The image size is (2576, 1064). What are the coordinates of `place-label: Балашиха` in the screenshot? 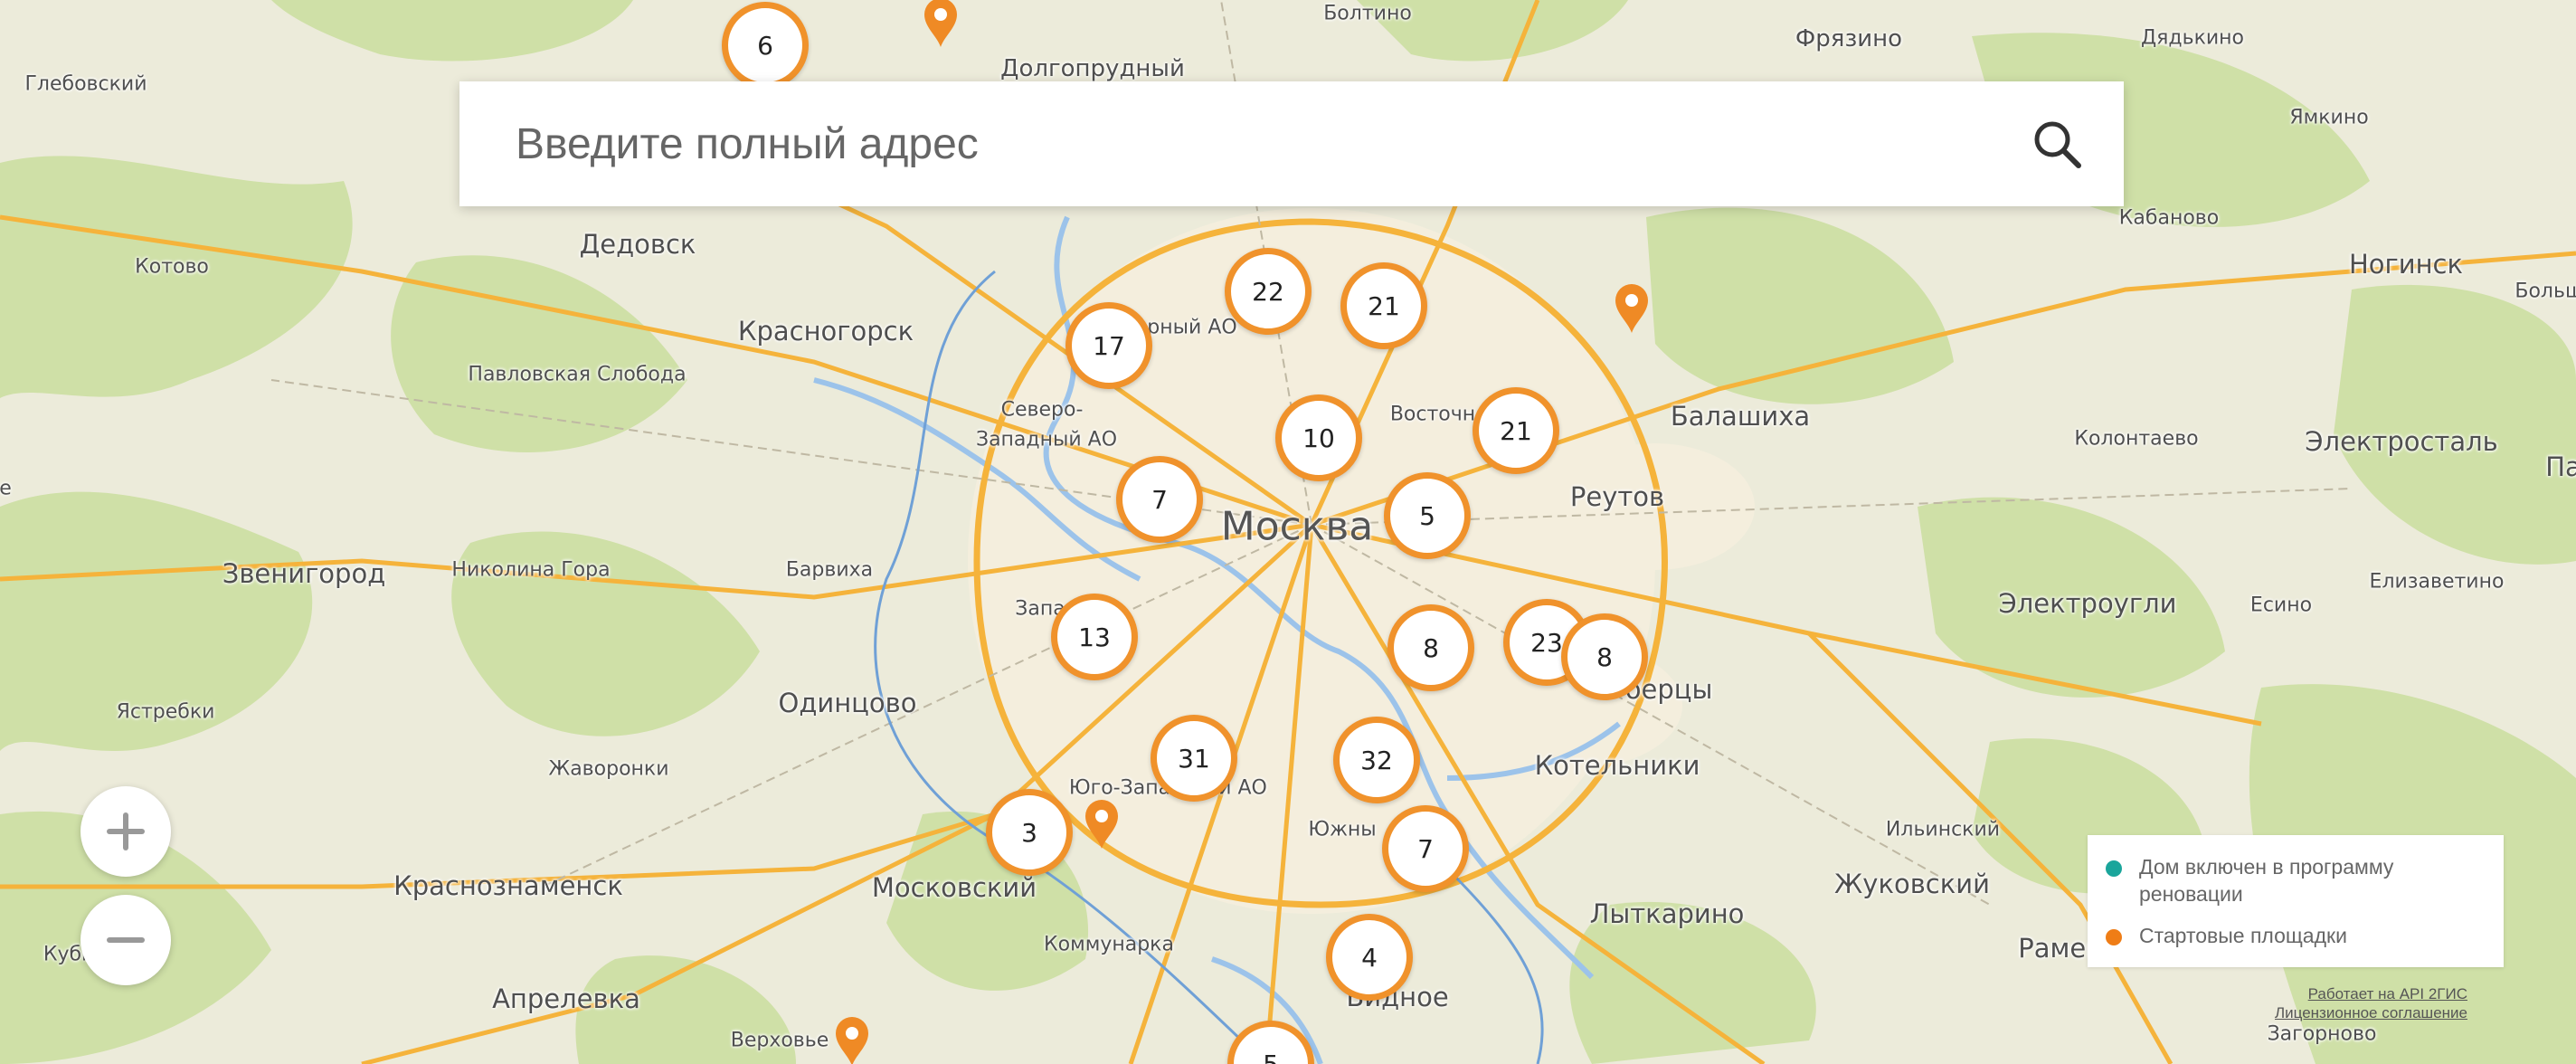 It's located at (1741, 416).